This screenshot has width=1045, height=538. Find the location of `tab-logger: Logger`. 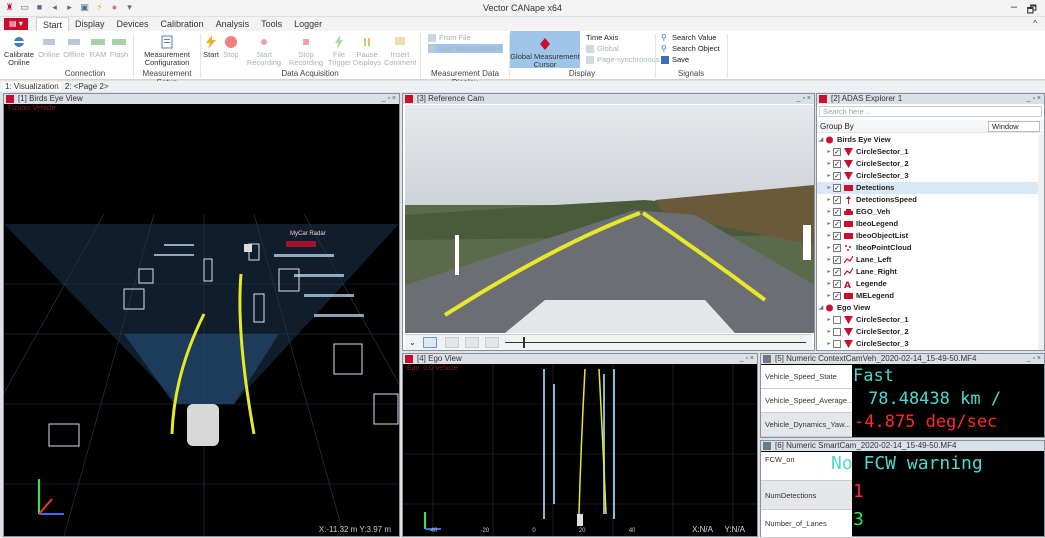

tab-logger: Logger is located at coordinates (308, 24).